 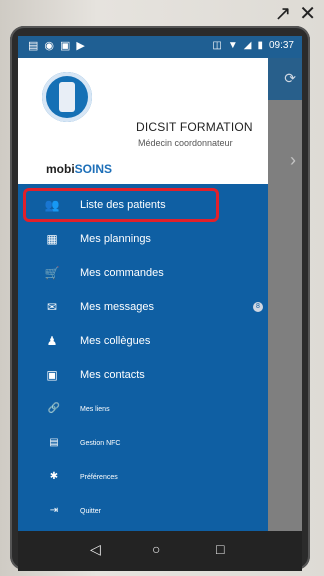 What do you see at coordinates (54, 442) in the screenshot?
I see `nfc-icon: ▤` at bounding box center [54, 442].